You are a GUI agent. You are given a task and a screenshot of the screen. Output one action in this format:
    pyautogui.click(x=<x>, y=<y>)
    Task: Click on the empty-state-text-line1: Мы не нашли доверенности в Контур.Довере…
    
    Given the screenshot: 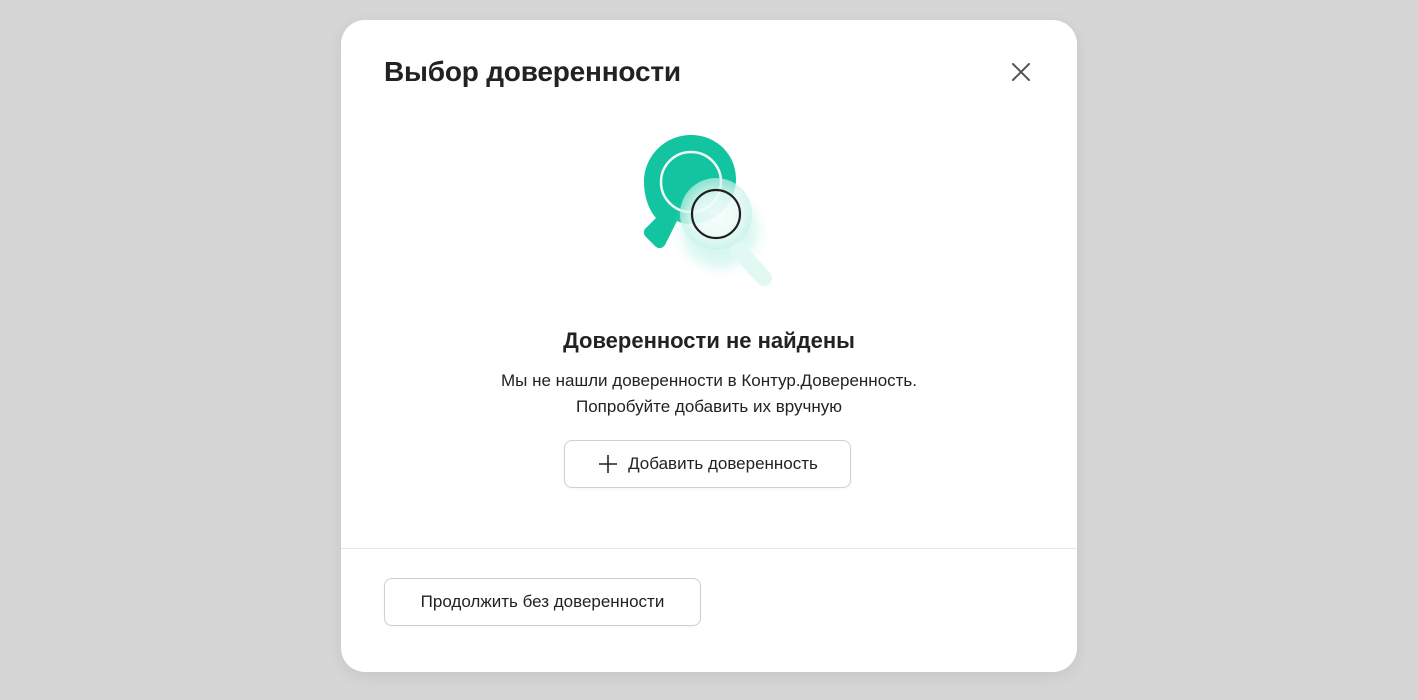 What is the action you would take?
    pyautogui.click(x=709, y=380)
    